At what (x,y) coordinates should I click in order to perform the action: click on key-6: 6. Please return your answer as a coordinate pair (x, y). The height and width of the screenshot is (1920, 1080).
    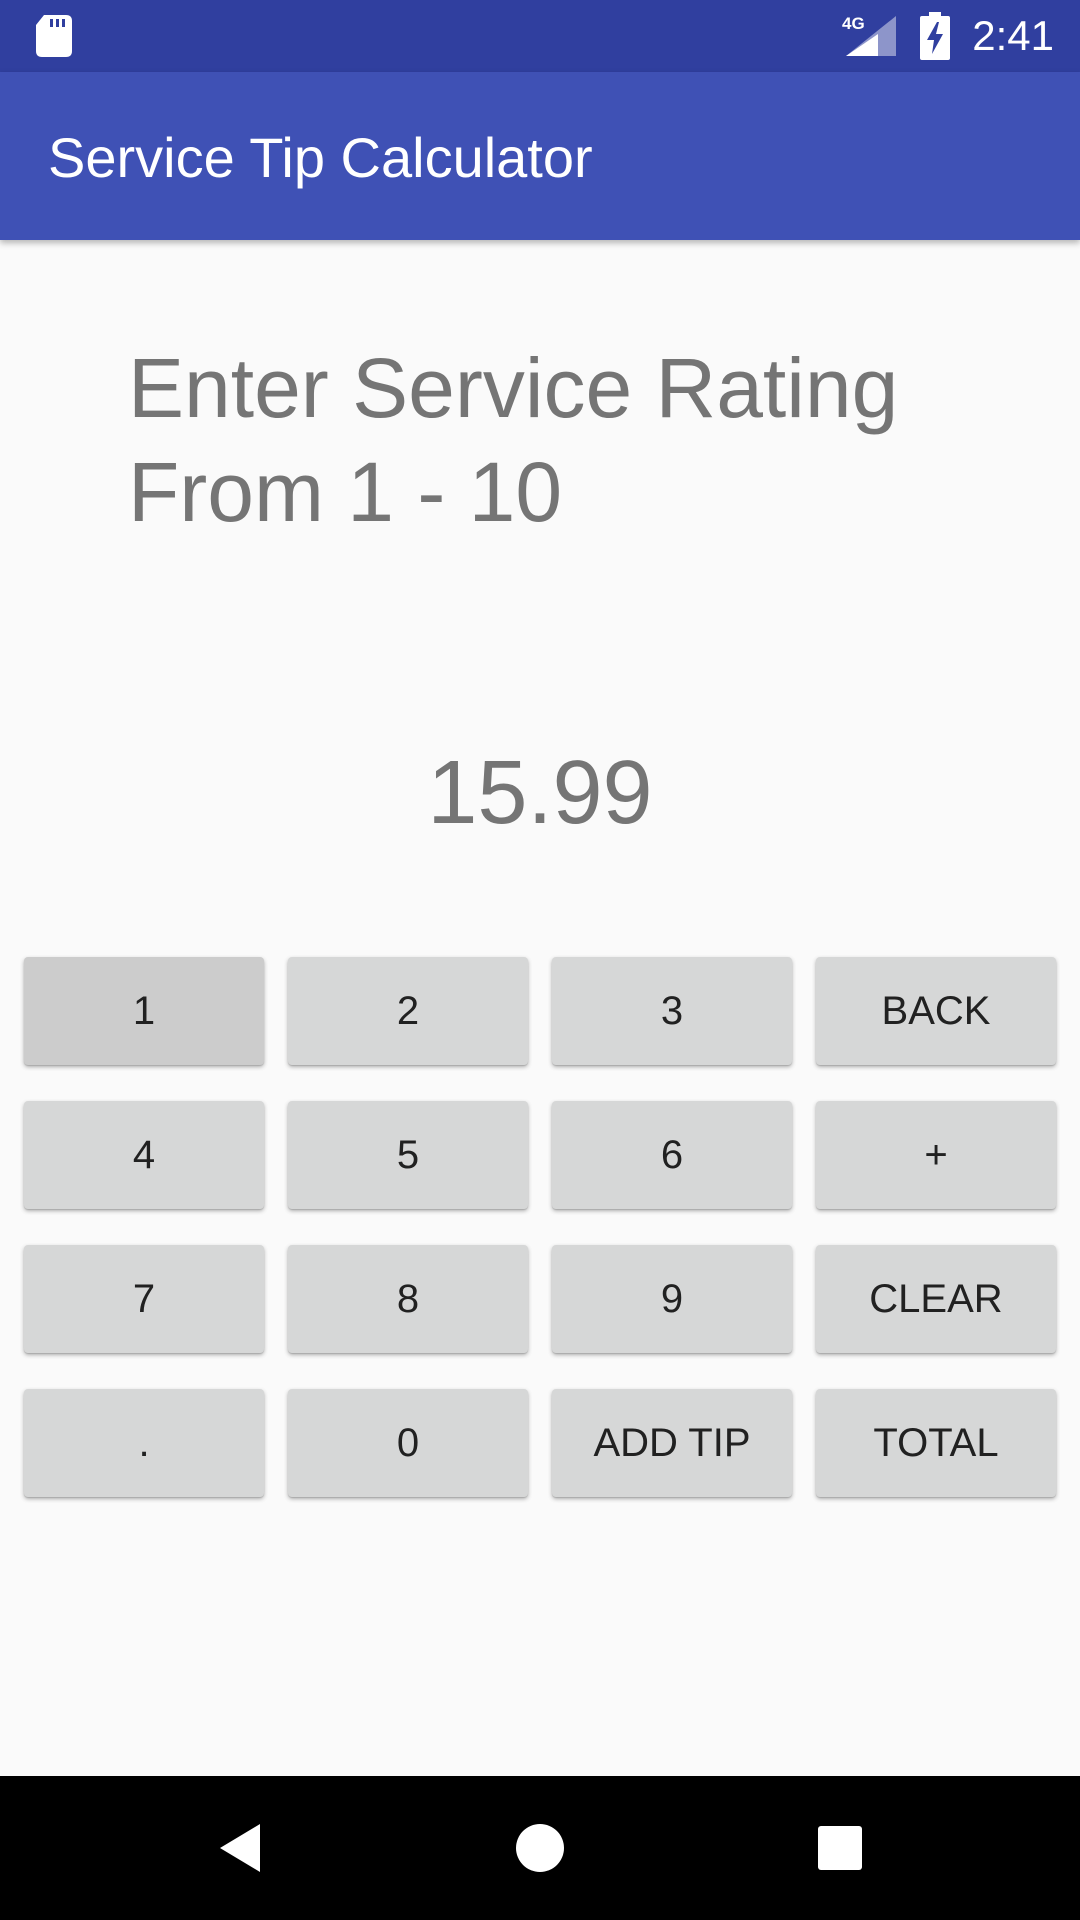
    Looking at the image, I should click on (672, 1155).